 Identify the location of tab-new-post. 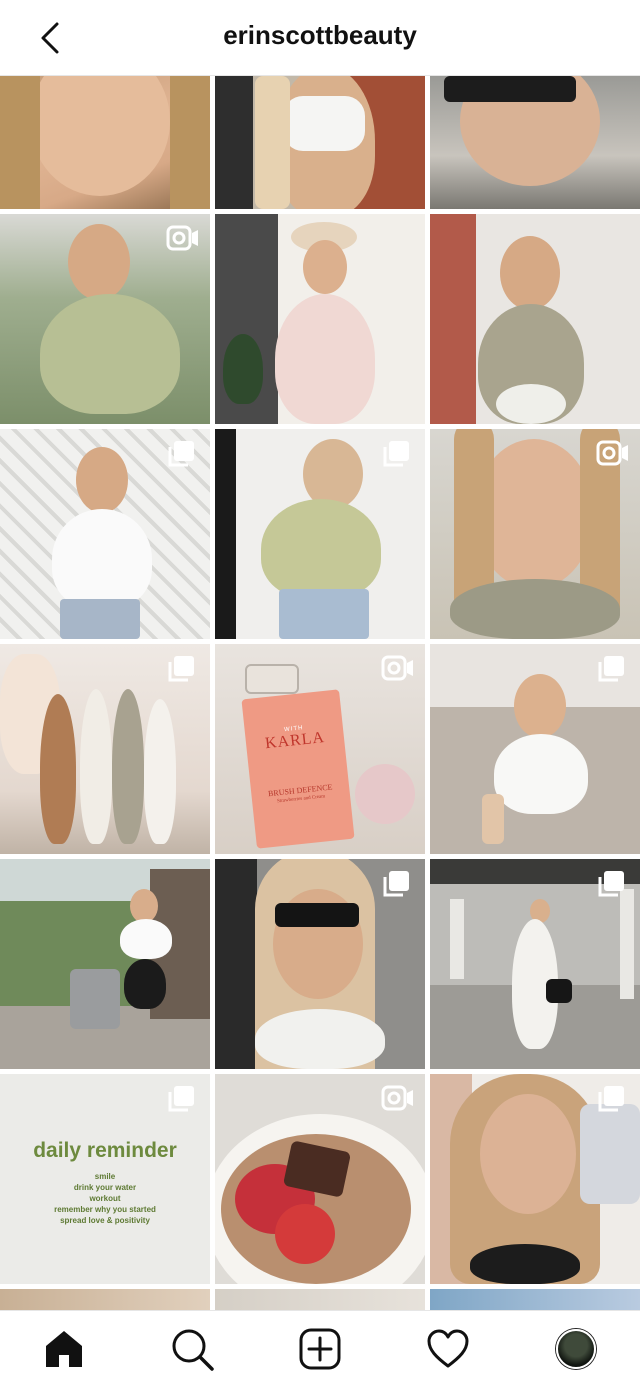
(320, 1349).